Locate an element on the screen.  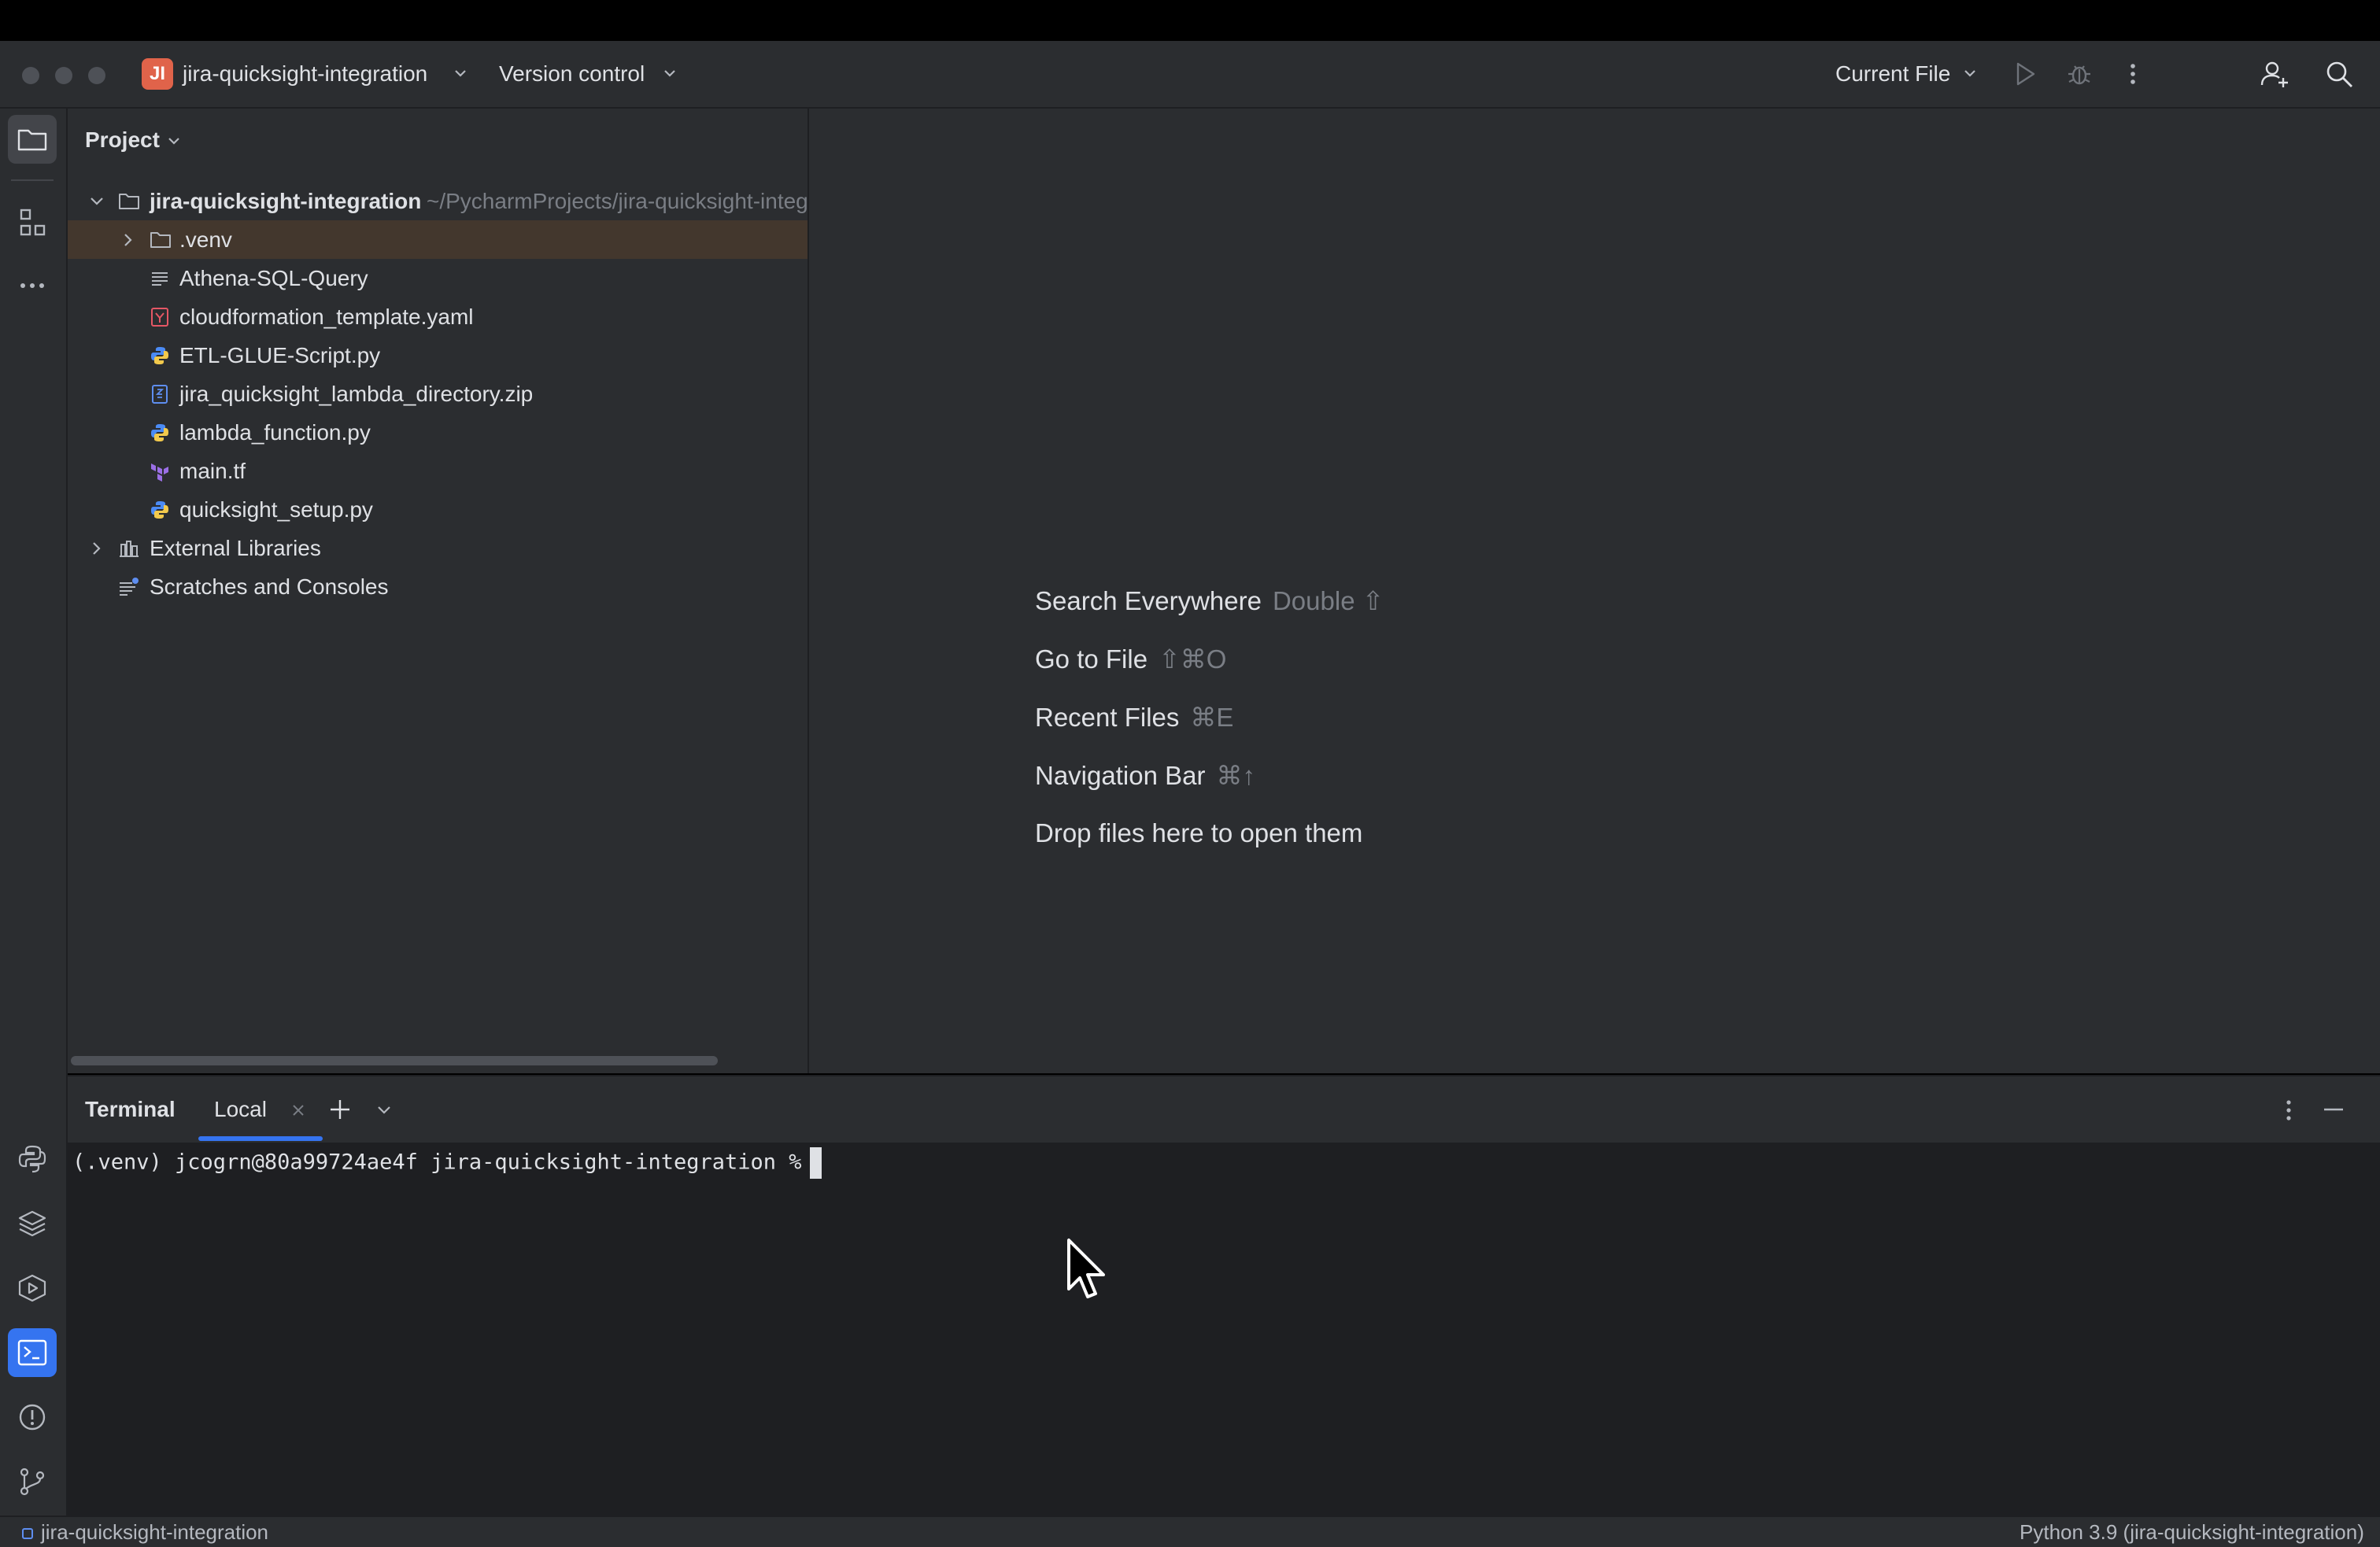
project-badge: JI is located at coordinates (157, 74).